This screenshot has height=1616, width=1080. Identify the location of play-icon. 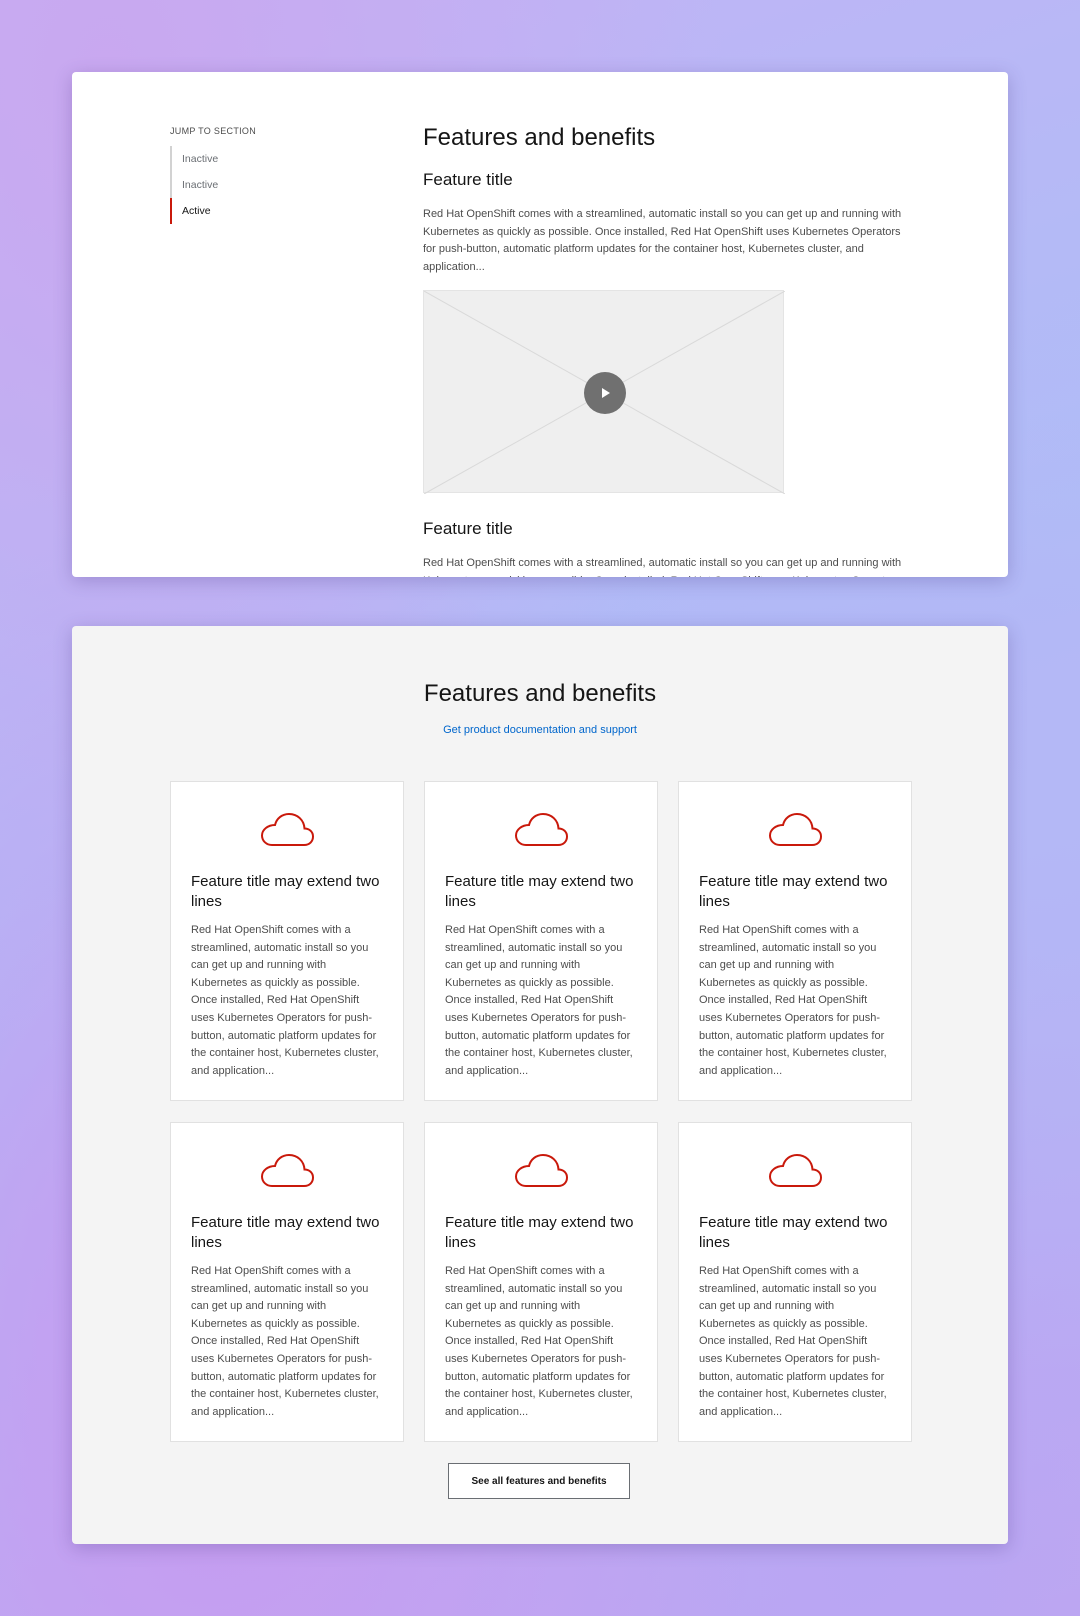
(606, 393).